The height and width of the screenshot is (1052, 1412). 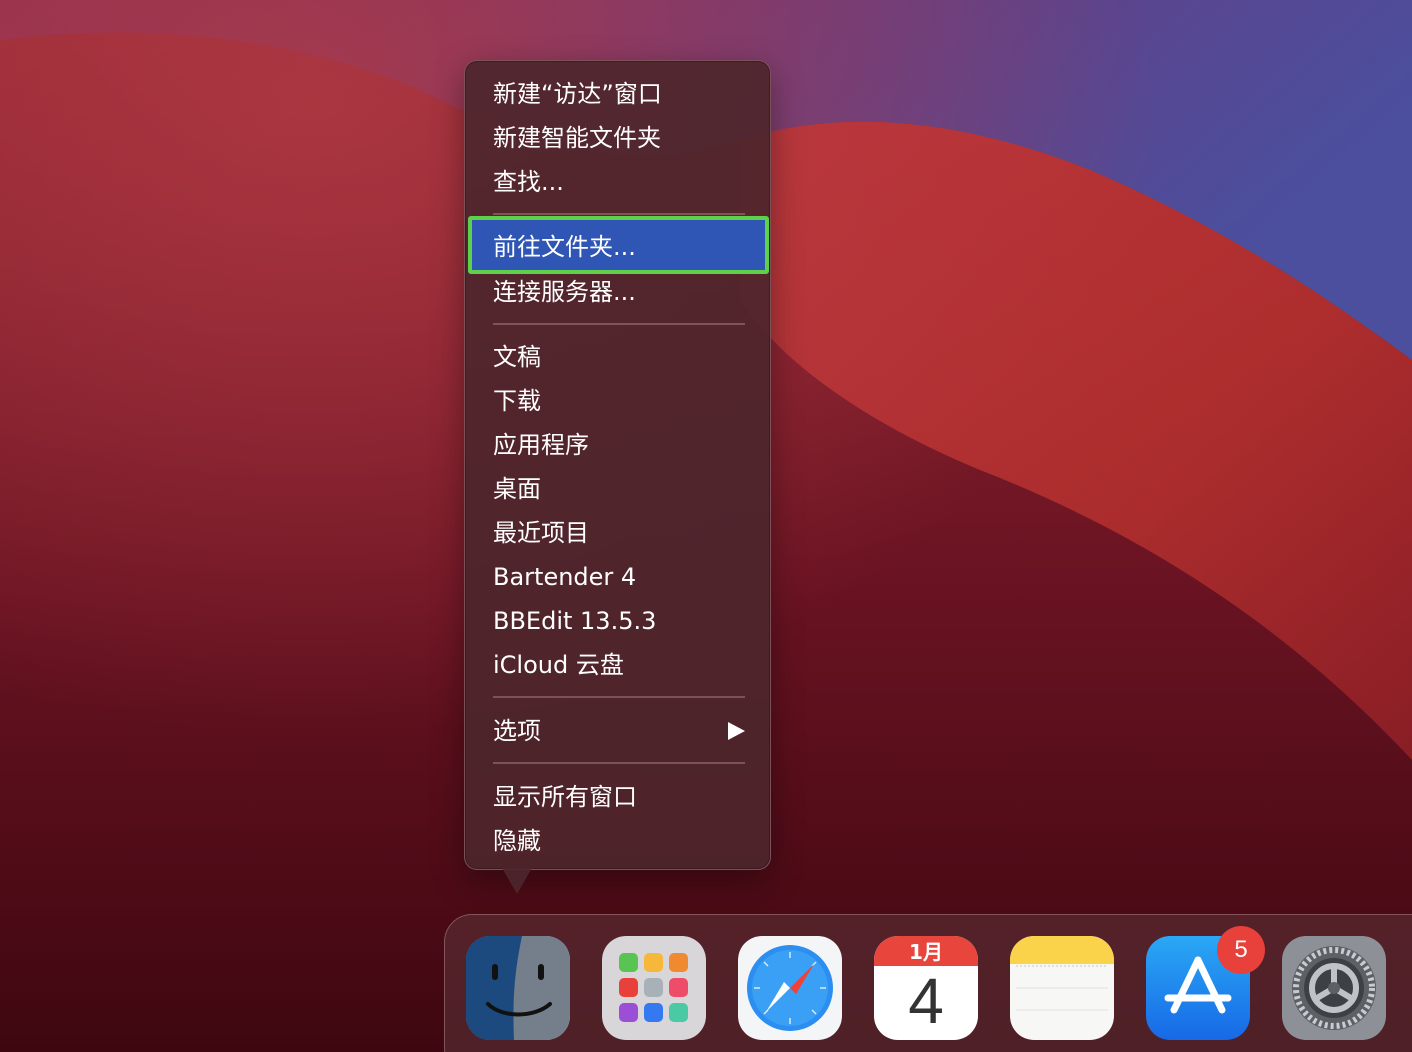 What do you see at coordinates (619, 841) in the screenshot?
I see `menu-item-hide: 隐藏` at bounding box center [619, 841].